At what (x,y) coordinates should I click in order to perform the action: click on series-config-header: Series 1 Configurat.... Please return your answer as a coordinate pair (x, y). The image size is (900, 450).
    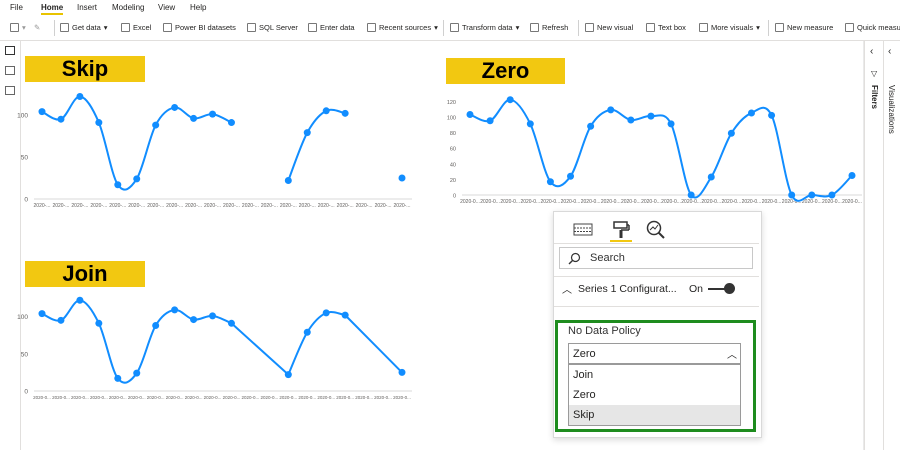
    Looking at the image, I should click on (627, 289).